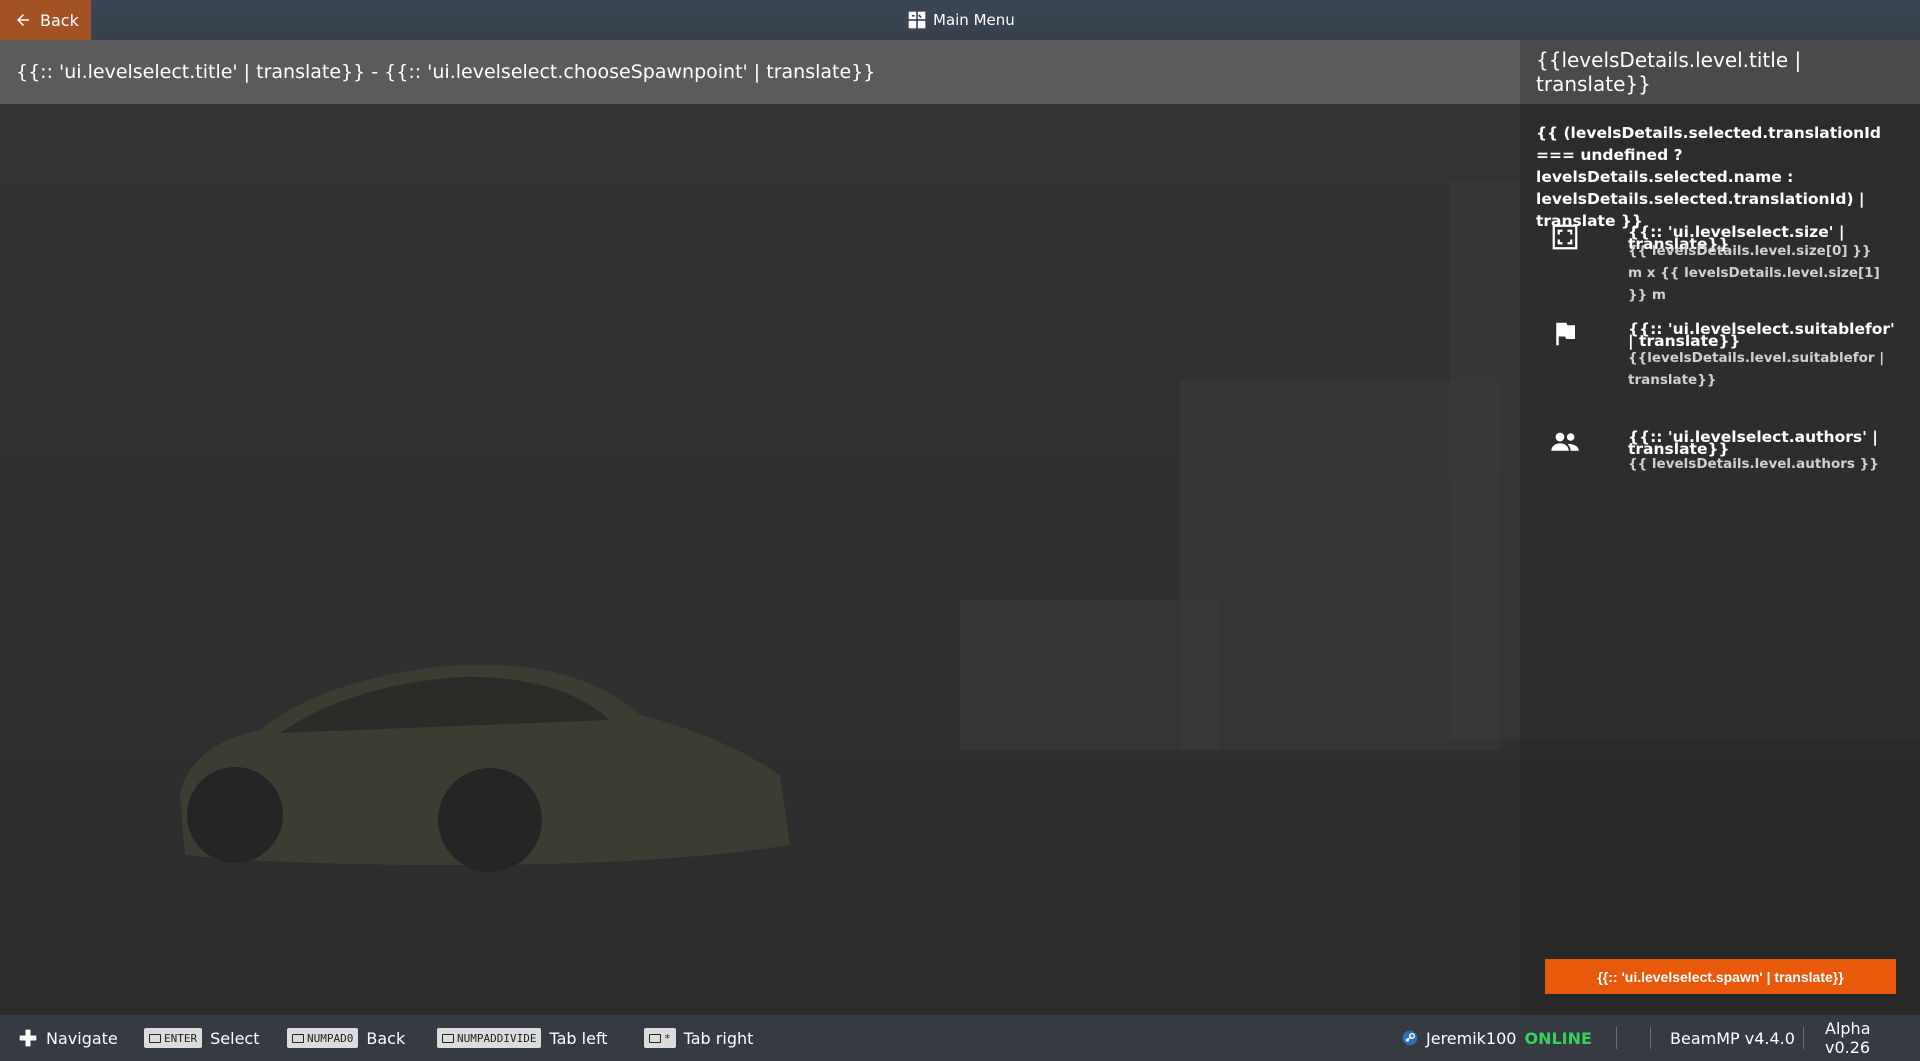 The image size is (1920, 1061). I want to click on top-bar: Back Main Menu, so click(960, 20).